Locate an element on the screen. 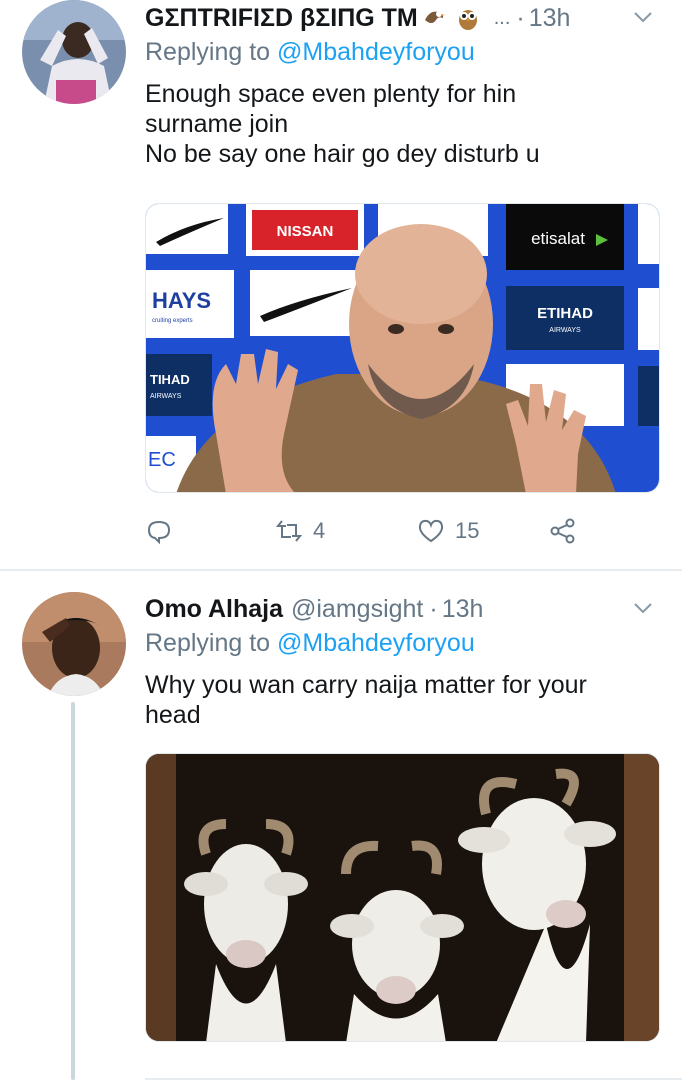  heart-icon is located at coordinates (431, 531).